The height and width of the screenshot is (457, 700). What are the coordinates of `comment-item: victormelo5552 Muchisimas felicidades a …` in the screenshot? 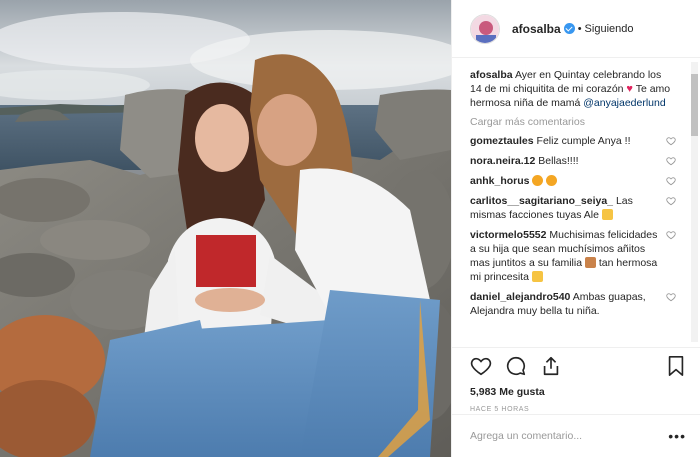 It's located at (573, 256).